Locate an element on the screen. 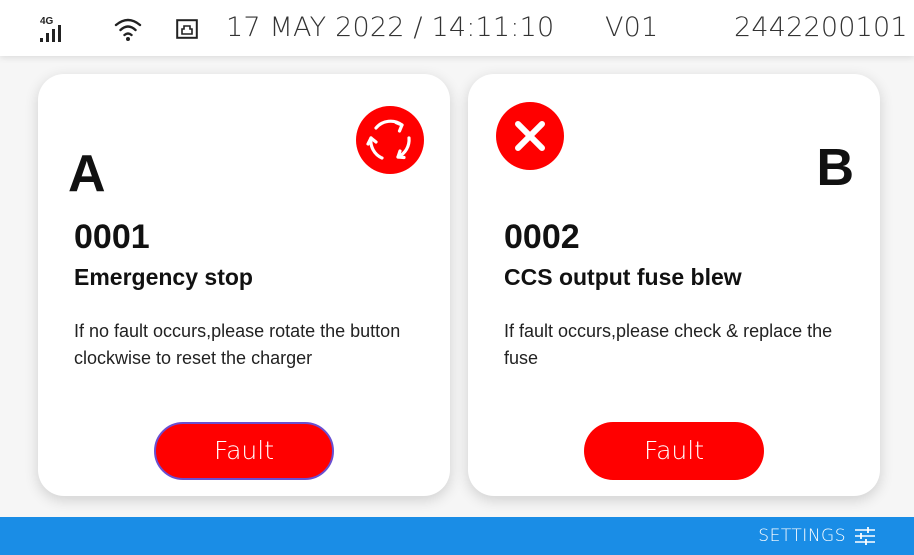 Image resolution: width=914 pixels, height=555 pixels. status-bar: 4G 17 MAY 2022 / 14:11:10 V01 2442200101 is located at coordinates (457, 28).